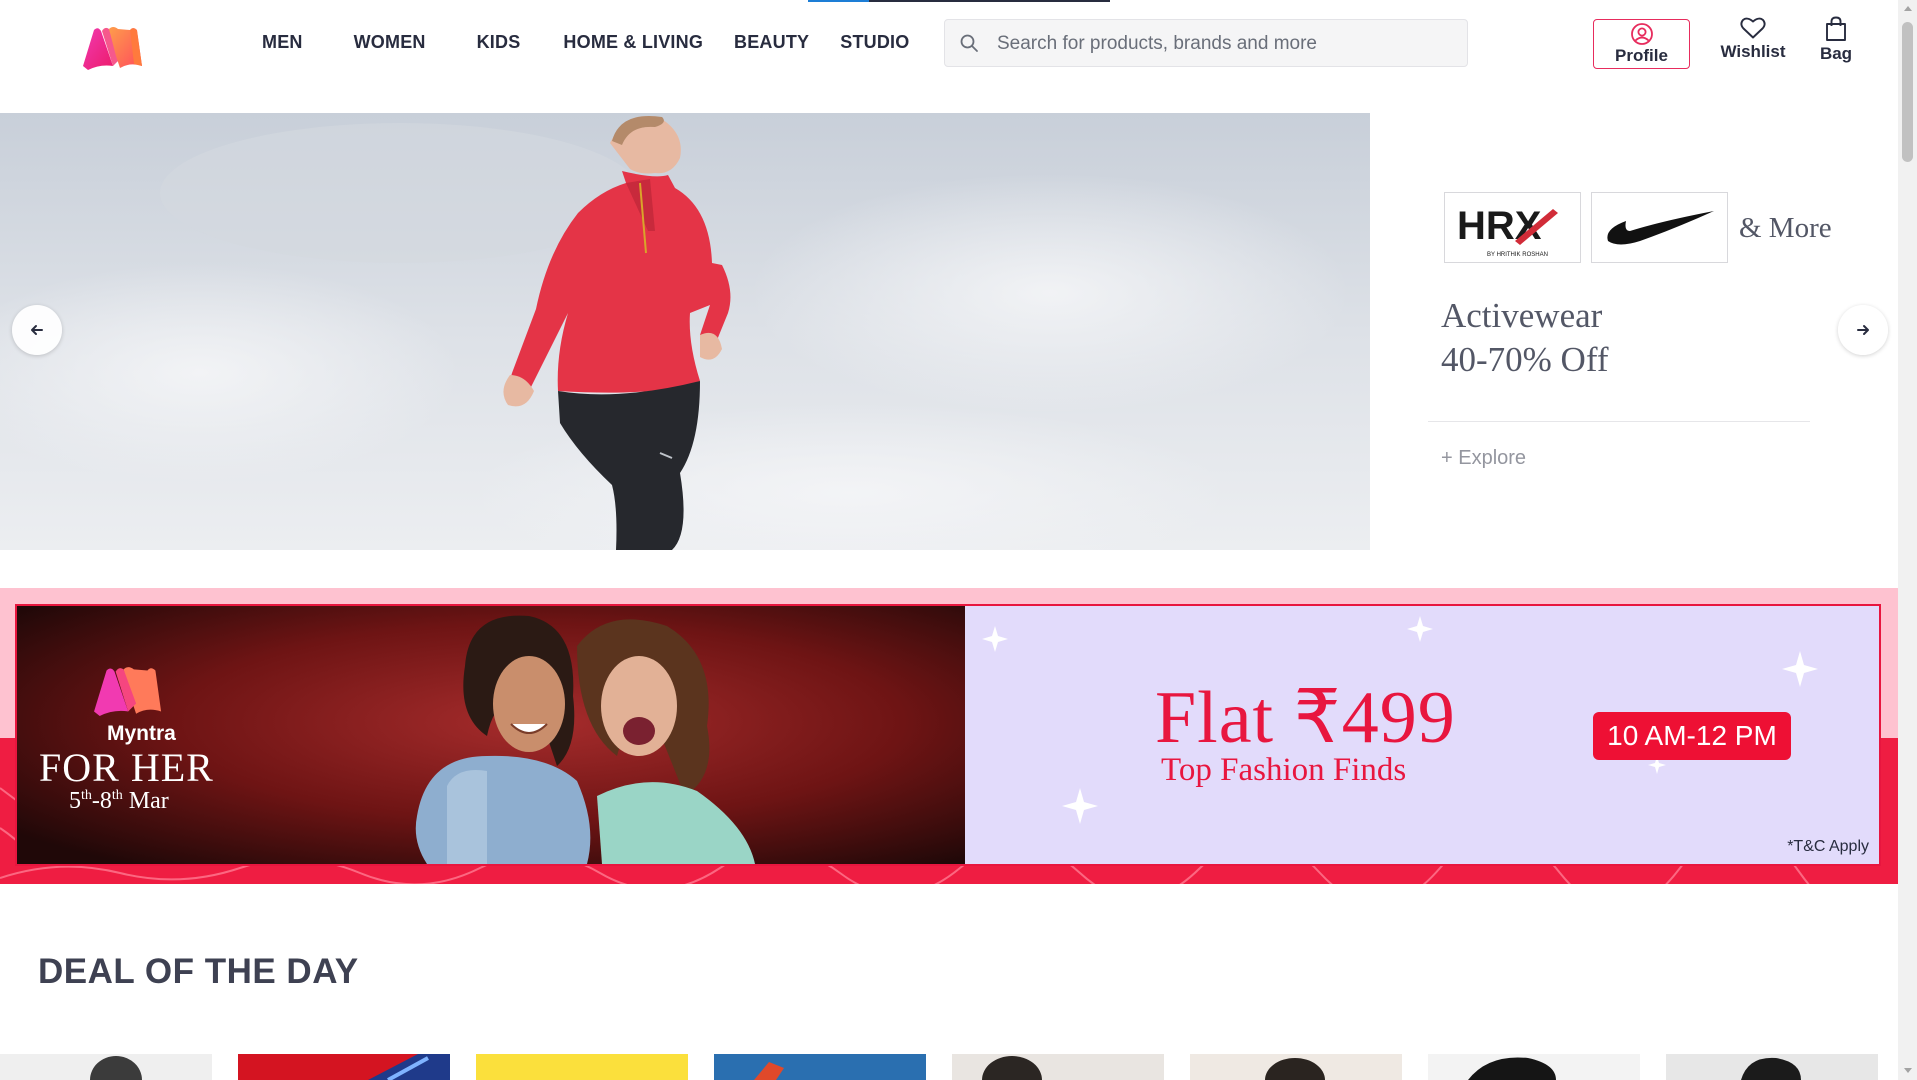  I want to click on deal-of-the-day-title: DEAL OF THE DAY, so click(198, 971).